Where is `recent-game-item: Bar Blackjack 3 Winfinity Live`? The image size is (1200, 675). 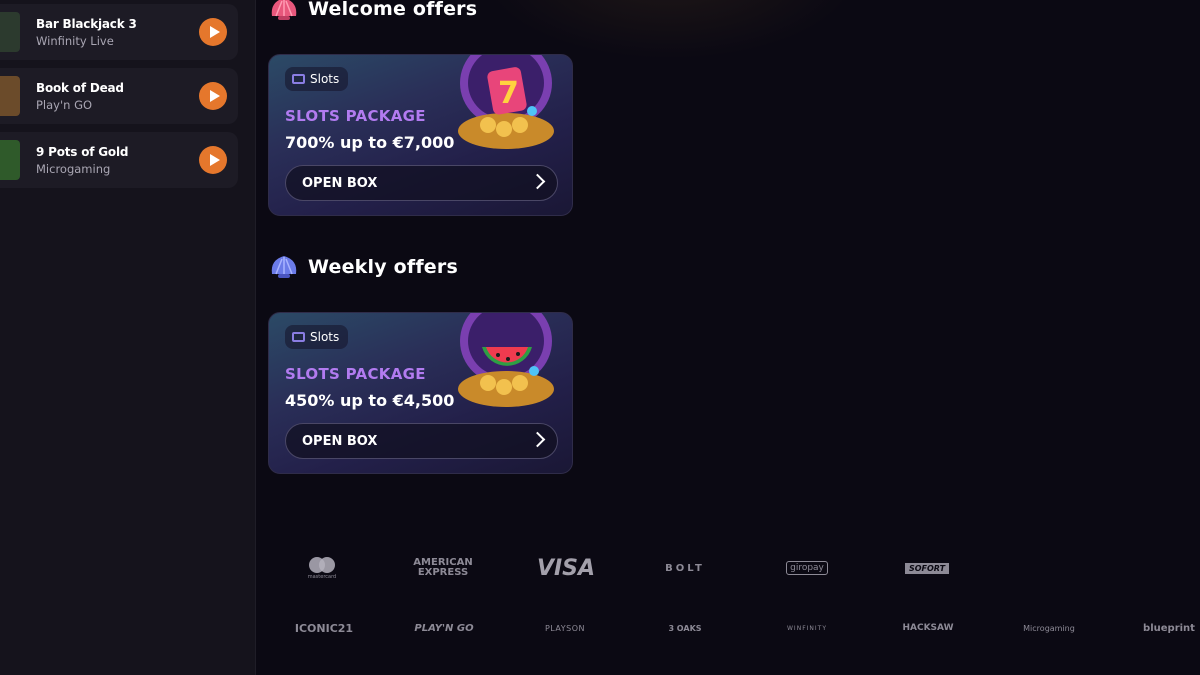 recent-game-item: Bar Blackjack 3 Winfinity Live is located at coordinates (119, 32).